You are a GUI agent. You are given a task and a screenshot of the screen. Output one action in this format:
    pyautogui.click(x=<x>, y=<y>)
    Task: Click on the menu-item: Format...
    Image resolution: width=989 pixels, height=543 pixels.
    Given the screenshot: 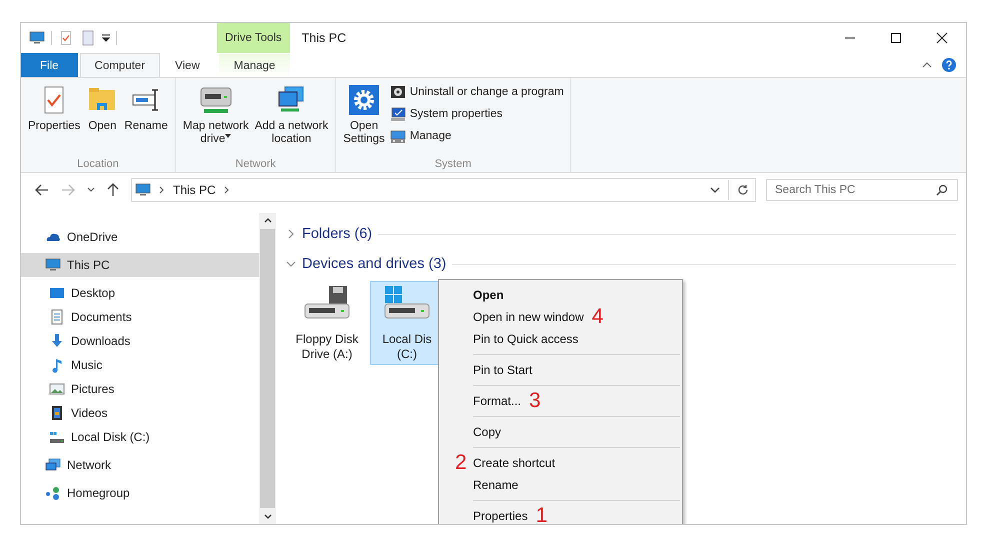 What is the action you would take?
    pyautogui.click(x=497, y=401)
    